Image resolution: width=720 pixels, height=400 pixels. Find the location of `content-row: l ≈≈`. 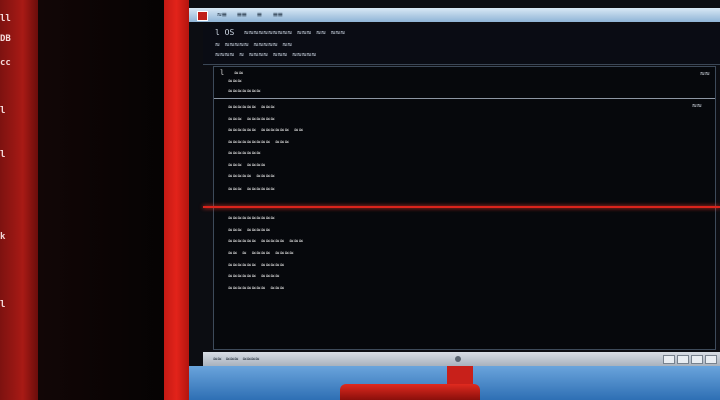

content-row: l ≈≈ is located at coordinates (232, 73).